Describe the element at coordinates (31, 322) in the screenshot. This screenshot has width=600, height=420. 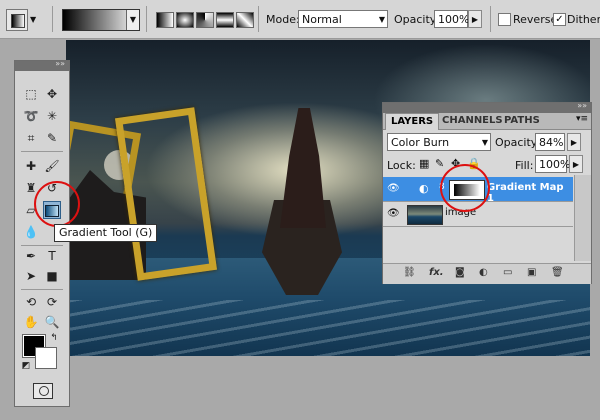
I see `hand-tool-icon: ✋` at that location.